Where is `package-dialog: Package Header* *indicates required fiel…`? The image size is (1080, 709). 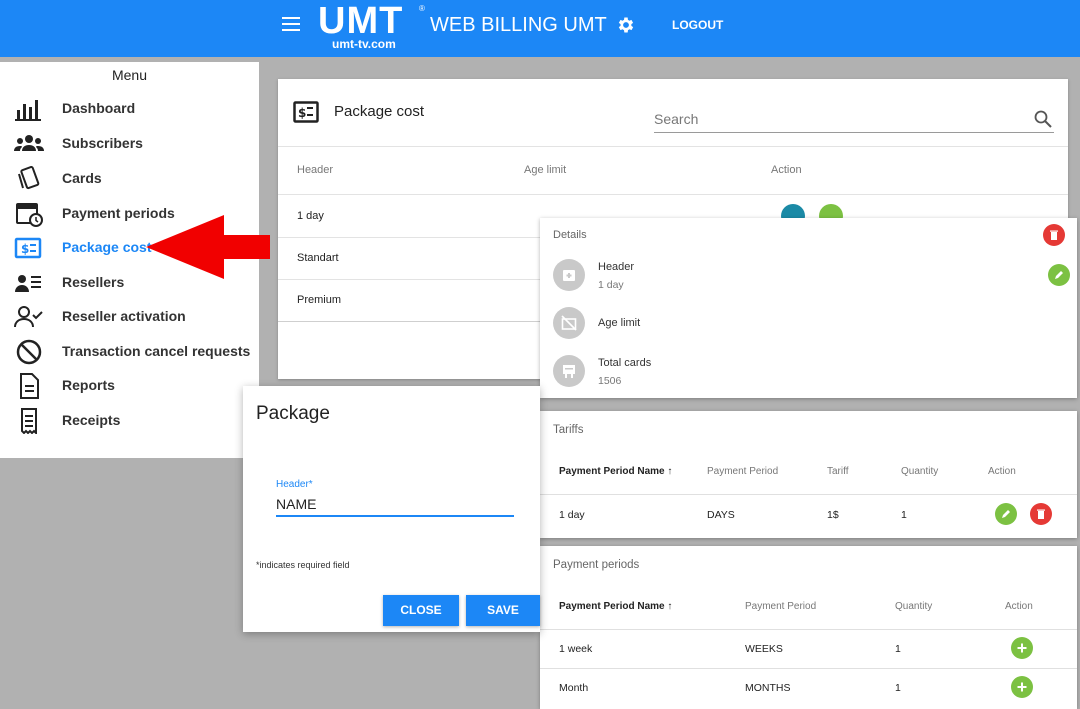
package-dialog: Package Header* *indicates required fiel… is located at coordinates (391, 509).